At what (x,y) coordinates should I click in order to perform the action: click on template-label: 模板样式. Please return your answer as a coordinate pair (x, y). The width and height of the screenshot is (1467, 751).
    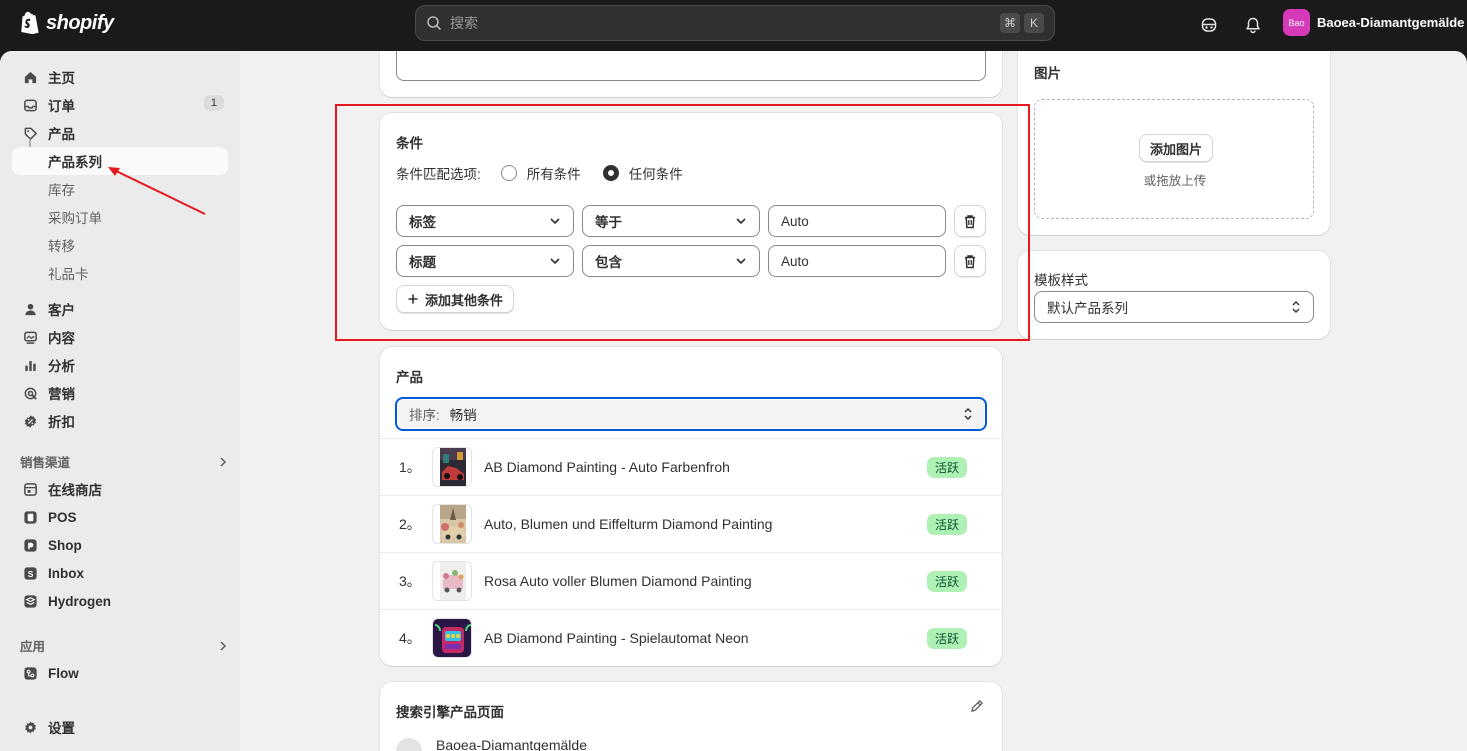
    Looking at the image, I should click on (1061, 280).